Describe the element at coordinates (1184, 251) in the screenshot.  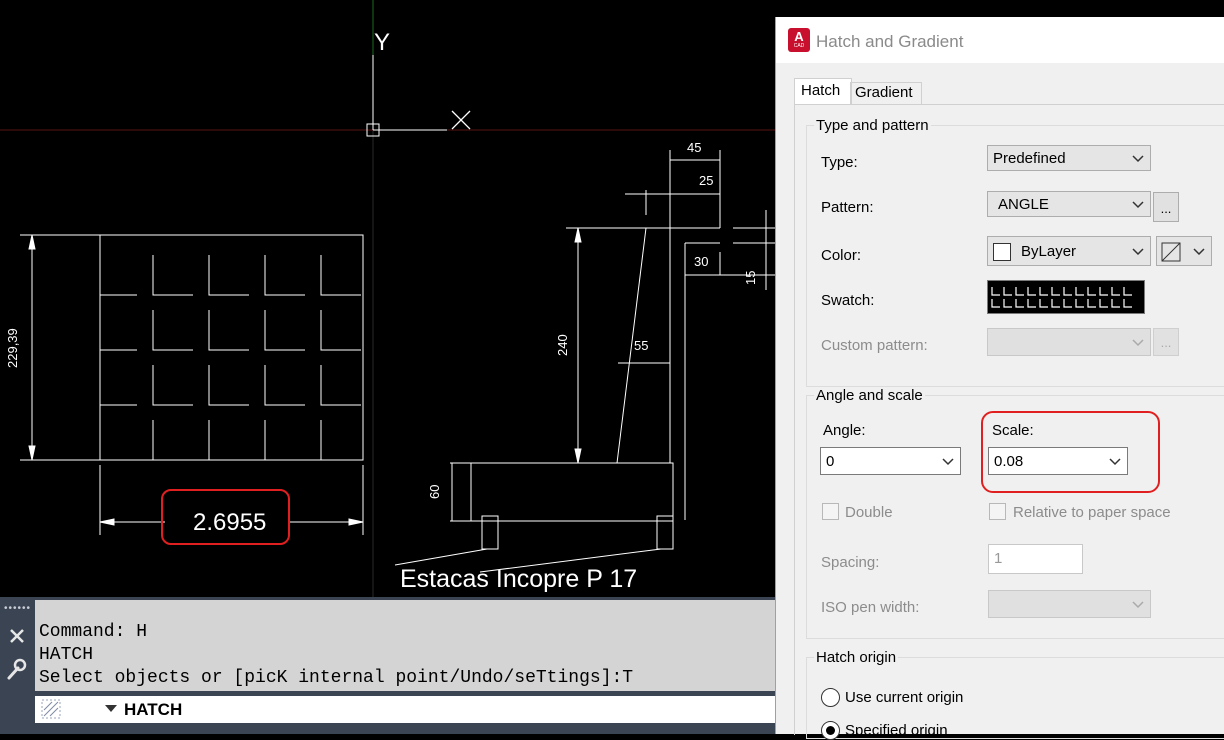
I see `background-color-select` at that location.